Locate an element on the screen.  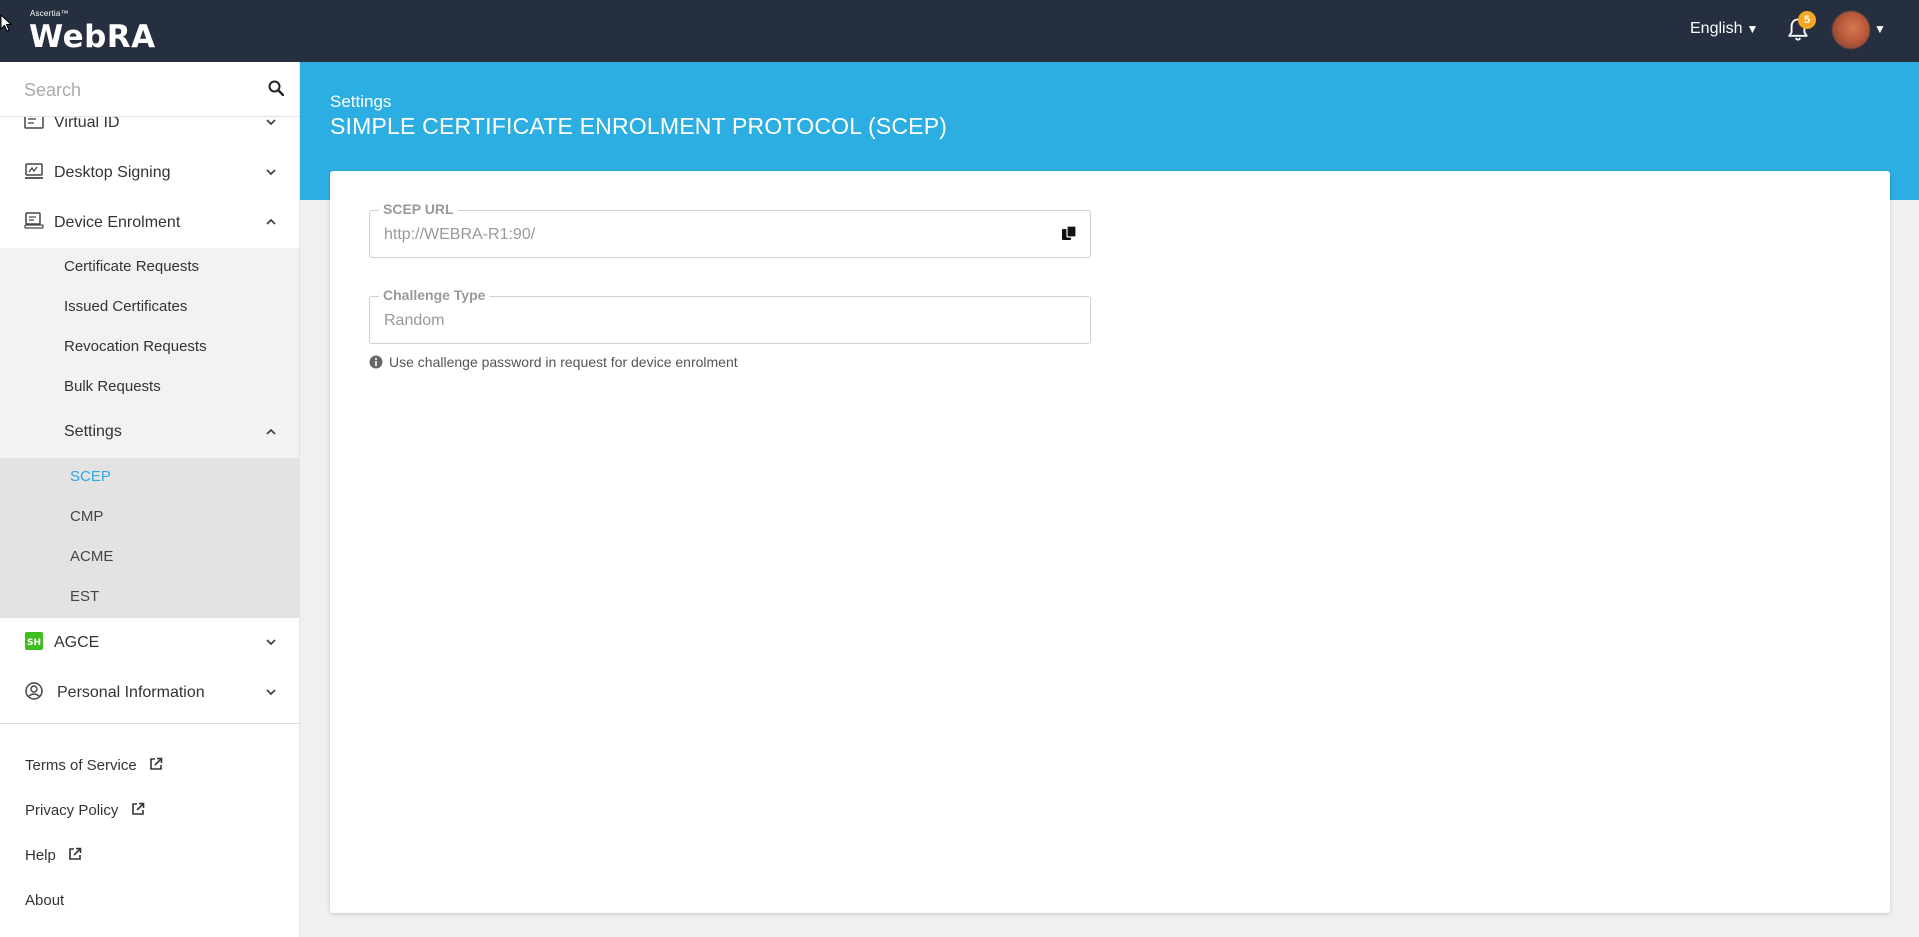
sidebar-item-desktop-signing: Desktop Signing is located at coordinates (149, 173).